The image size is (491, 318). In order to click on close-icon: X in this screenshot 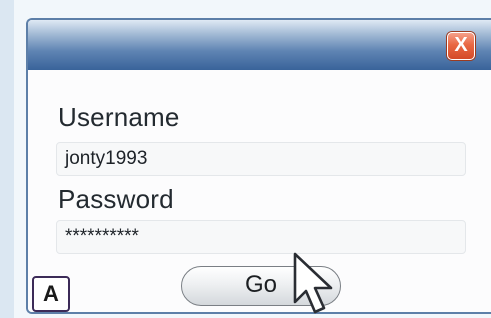, I will do `click(461, 45)`.